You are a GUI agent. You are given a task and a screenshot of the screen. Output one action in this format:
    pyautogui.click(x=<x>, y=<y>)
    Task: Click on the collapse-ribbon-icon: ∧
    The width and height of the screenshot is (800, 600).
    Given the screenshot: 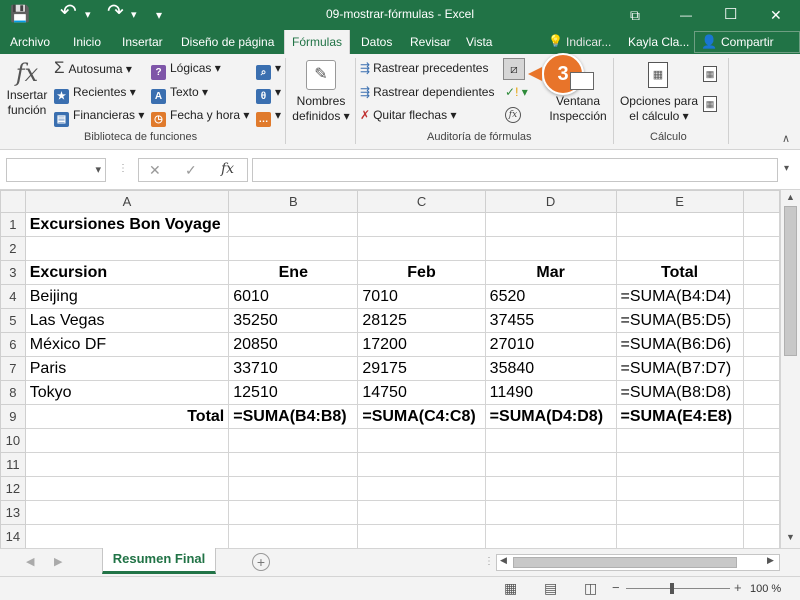 What is the action you would take?
    pyautogui.click(x=786, y=138)
    